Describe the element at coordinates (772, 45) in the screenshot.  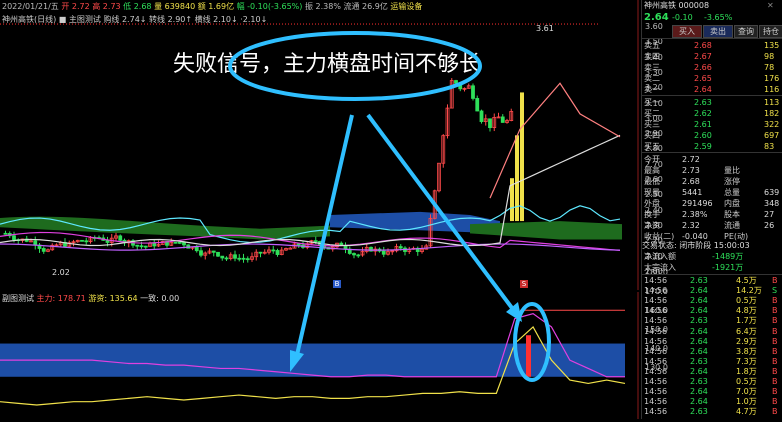
I see `ask-volume: 135` at that location.